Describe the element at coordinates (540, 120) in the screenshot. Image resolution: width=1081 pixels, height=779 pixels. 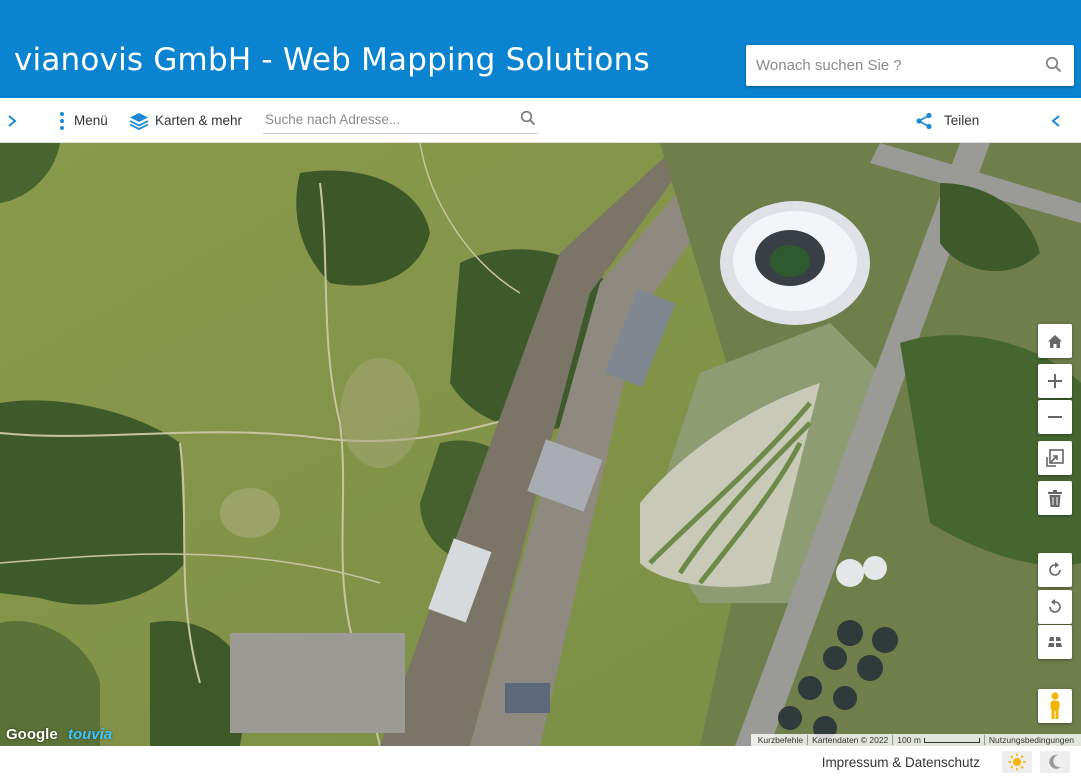
I see `toolbar: Menü Karten & mehr Teilen` at that location.